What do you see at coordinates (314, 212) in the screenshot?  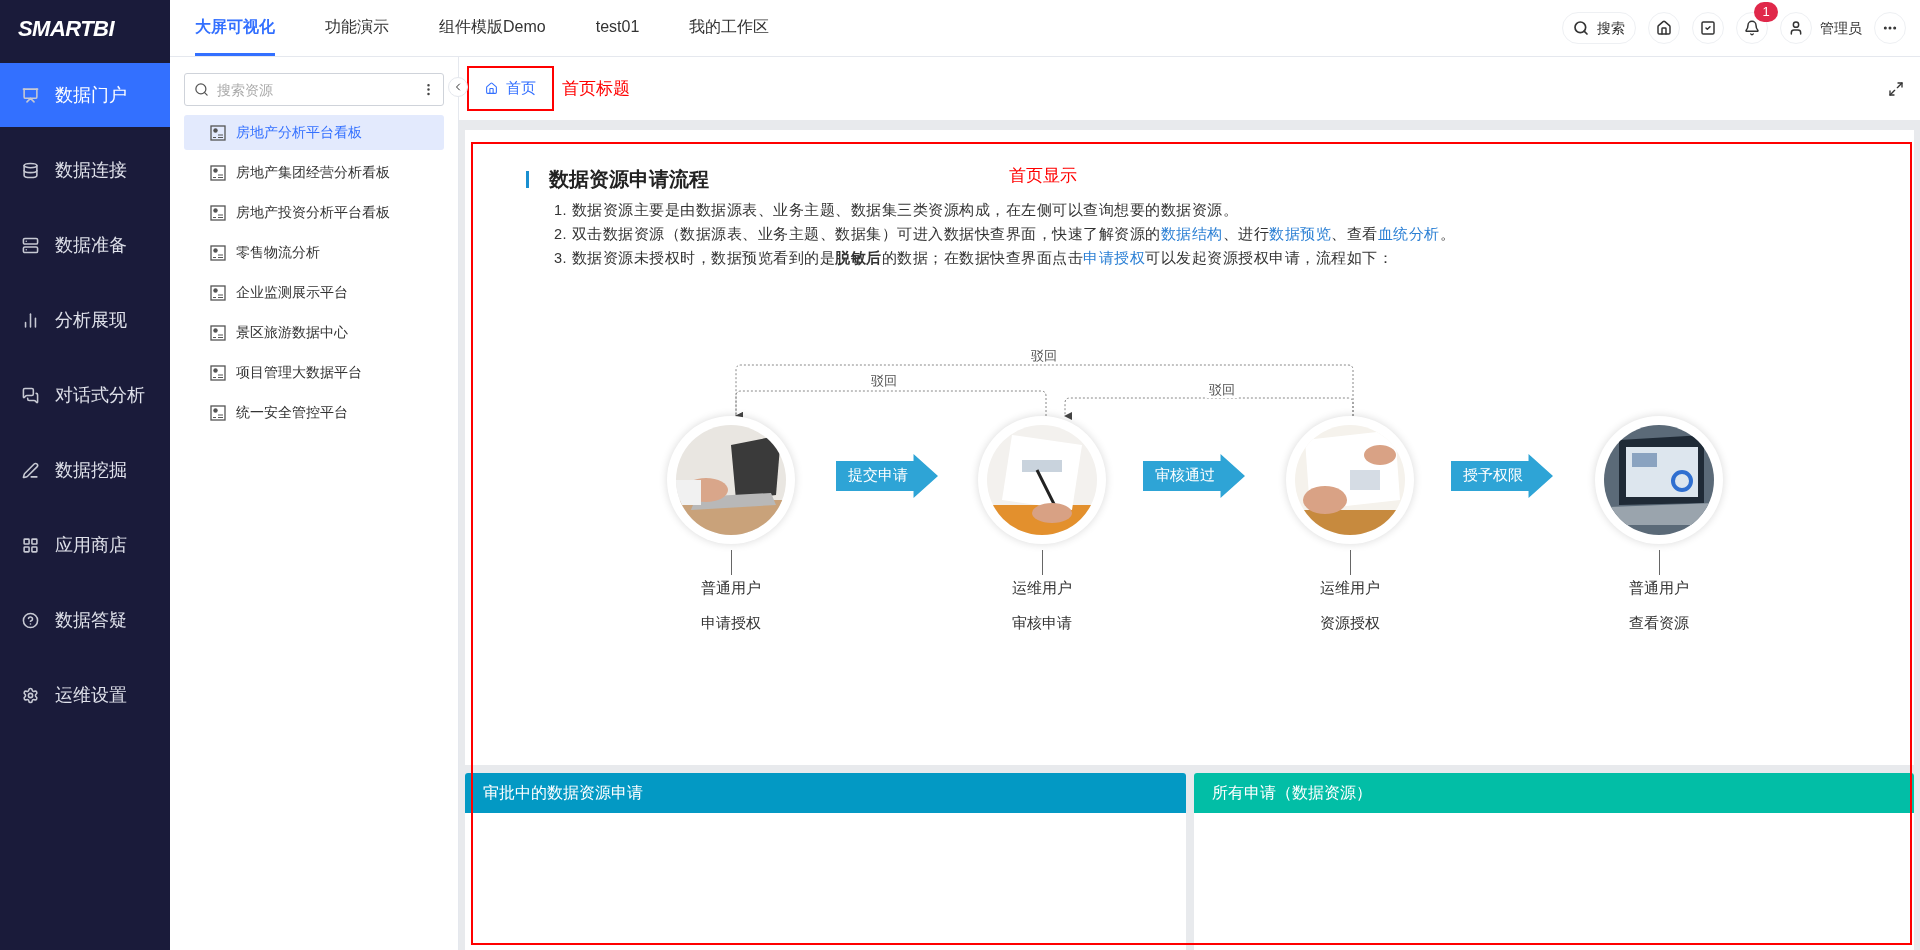 I see `resource-item: 房地产投资分析平台看板` at bounding box center [314, 212].